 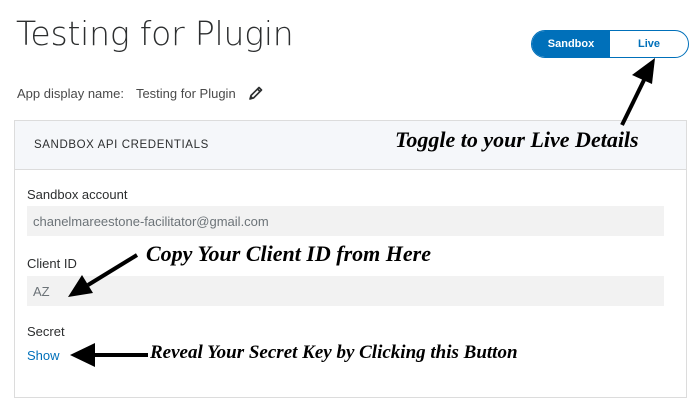 What do you see at coordinates (103, 275) in the screenshot?
I see `arrow-to-client-id` at bounding box center [103, 275].